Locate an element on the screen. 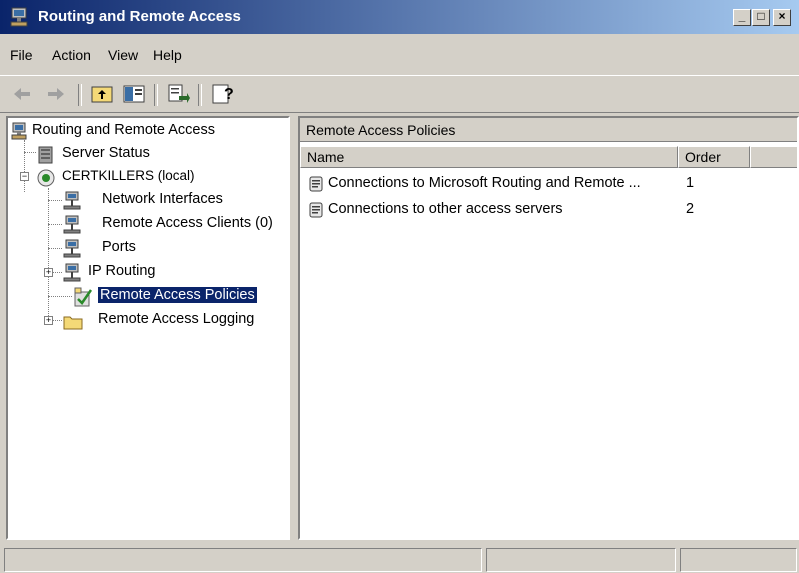  help-icon: ? is located at coordinates (222, 94).